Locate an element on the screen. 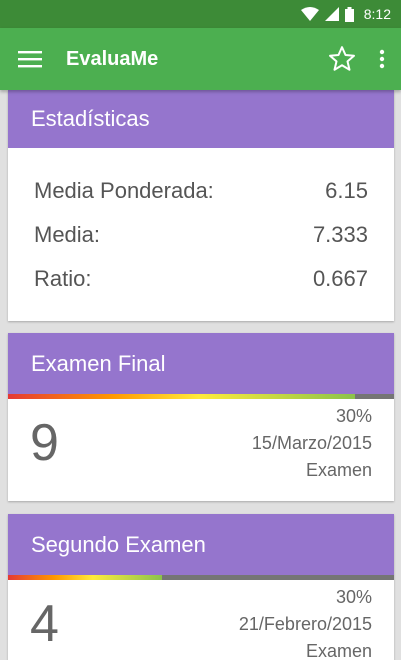 The image size is (401, 660). wifi-icon is located at coordinates (309, 14).